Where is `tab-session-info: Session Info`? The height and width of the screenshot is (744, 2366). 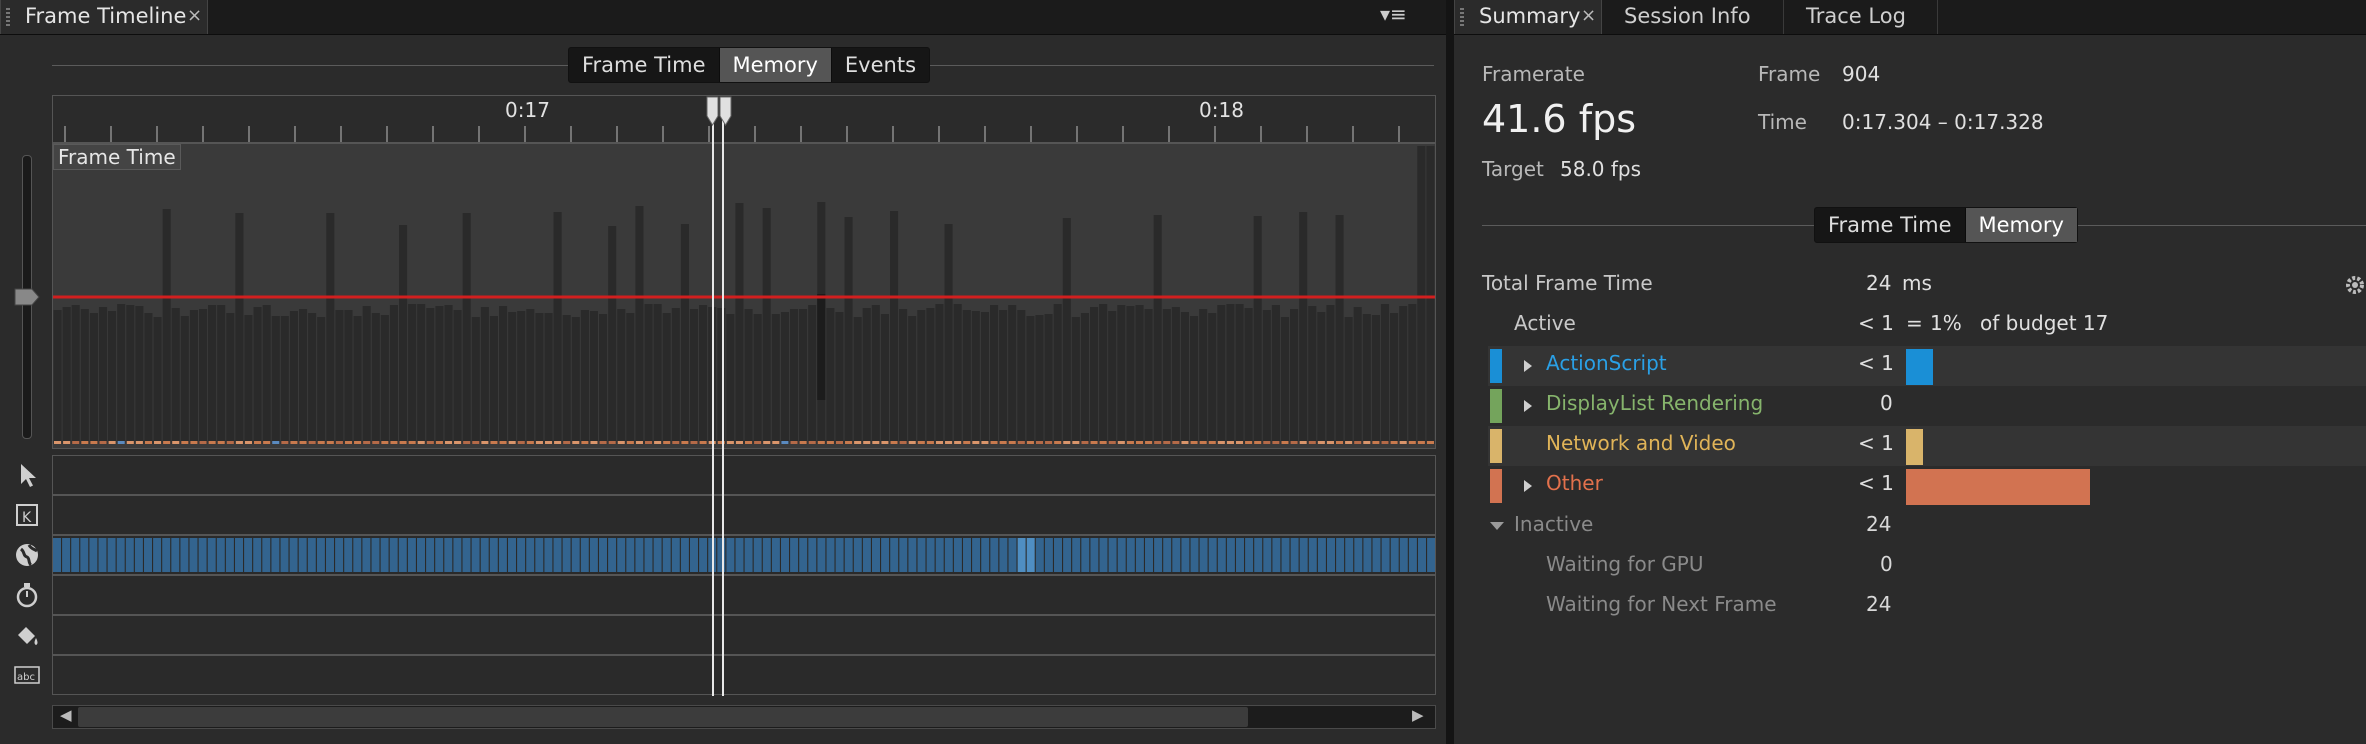 tab-session-info: Session Info is located at coordinates (1693, 17).